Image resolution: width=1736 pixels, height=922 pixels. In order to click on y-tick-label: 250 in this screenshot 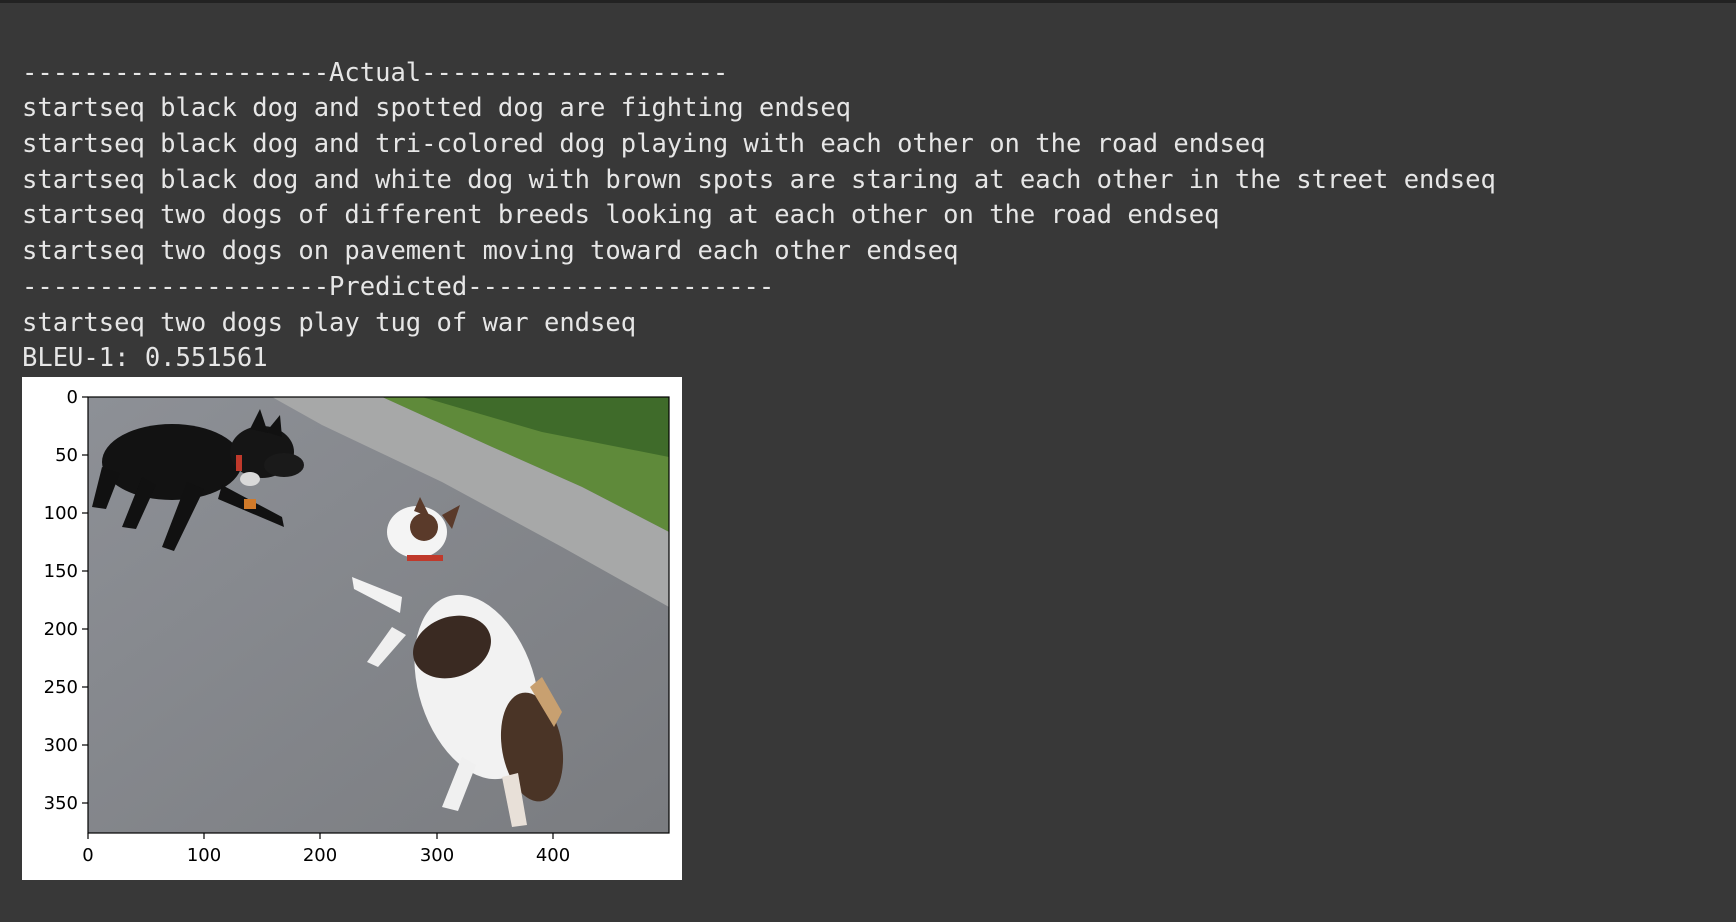, I will do `click(61, 687)`.